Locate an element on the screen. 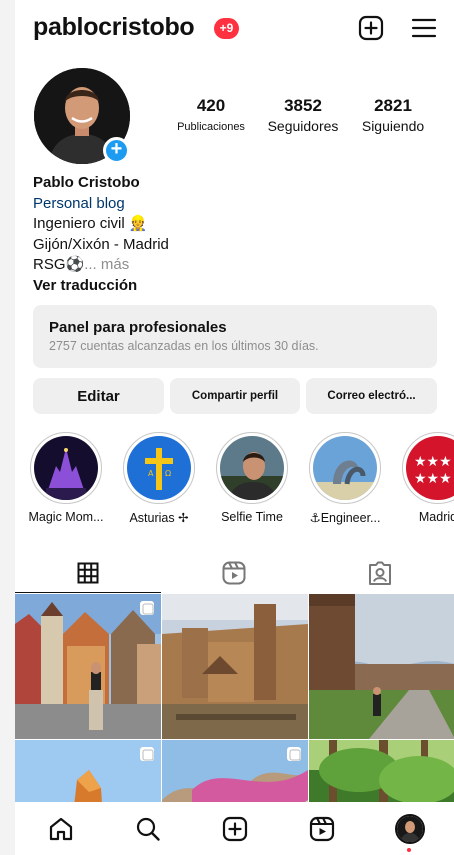  active-indicator-dot is located at coordinates (409, 850).